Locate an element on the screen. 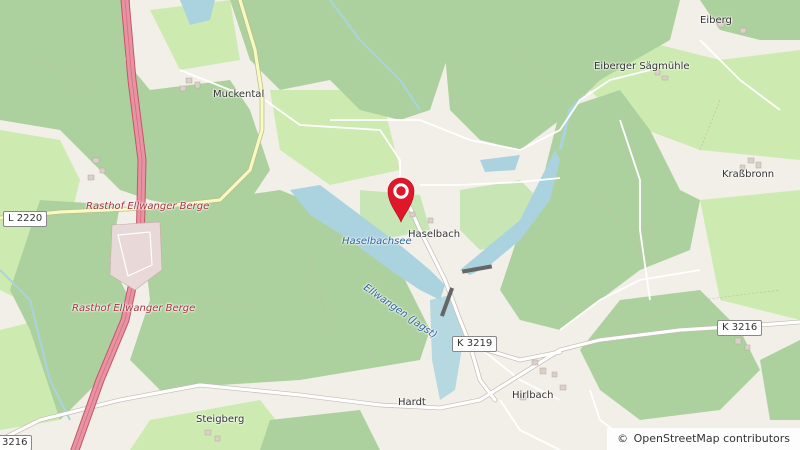 Image resolution: width=800 pixels, height=450 pixels. place-label-hardt: Hardt is located at coordinates (412, 402).